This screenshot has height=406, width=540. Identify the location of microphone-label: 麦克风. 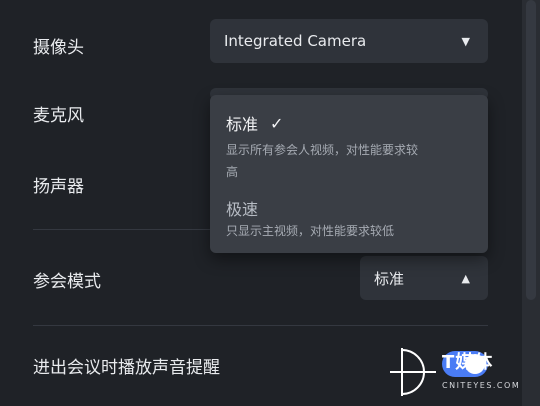
(58, 116).